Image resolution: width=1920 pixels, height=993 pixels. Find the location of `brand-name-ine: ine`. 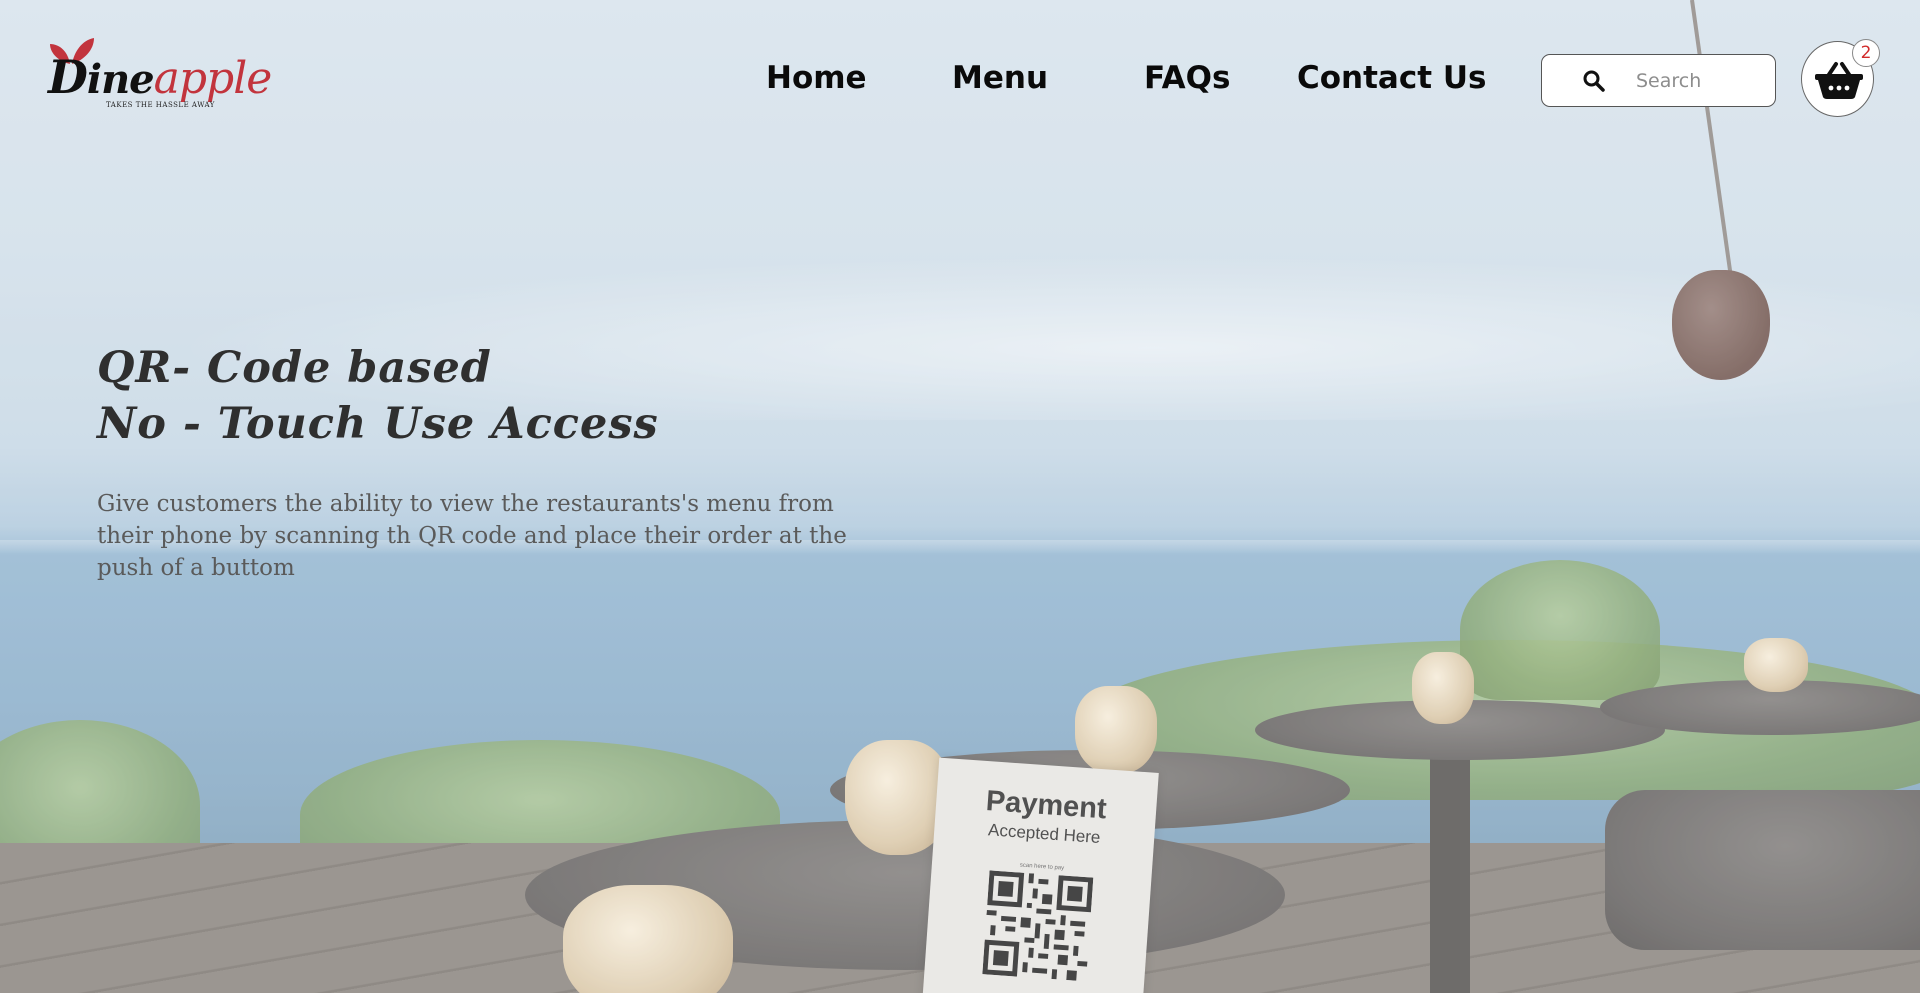

brand-name-ine: ine is located at coordinates (120, 79).